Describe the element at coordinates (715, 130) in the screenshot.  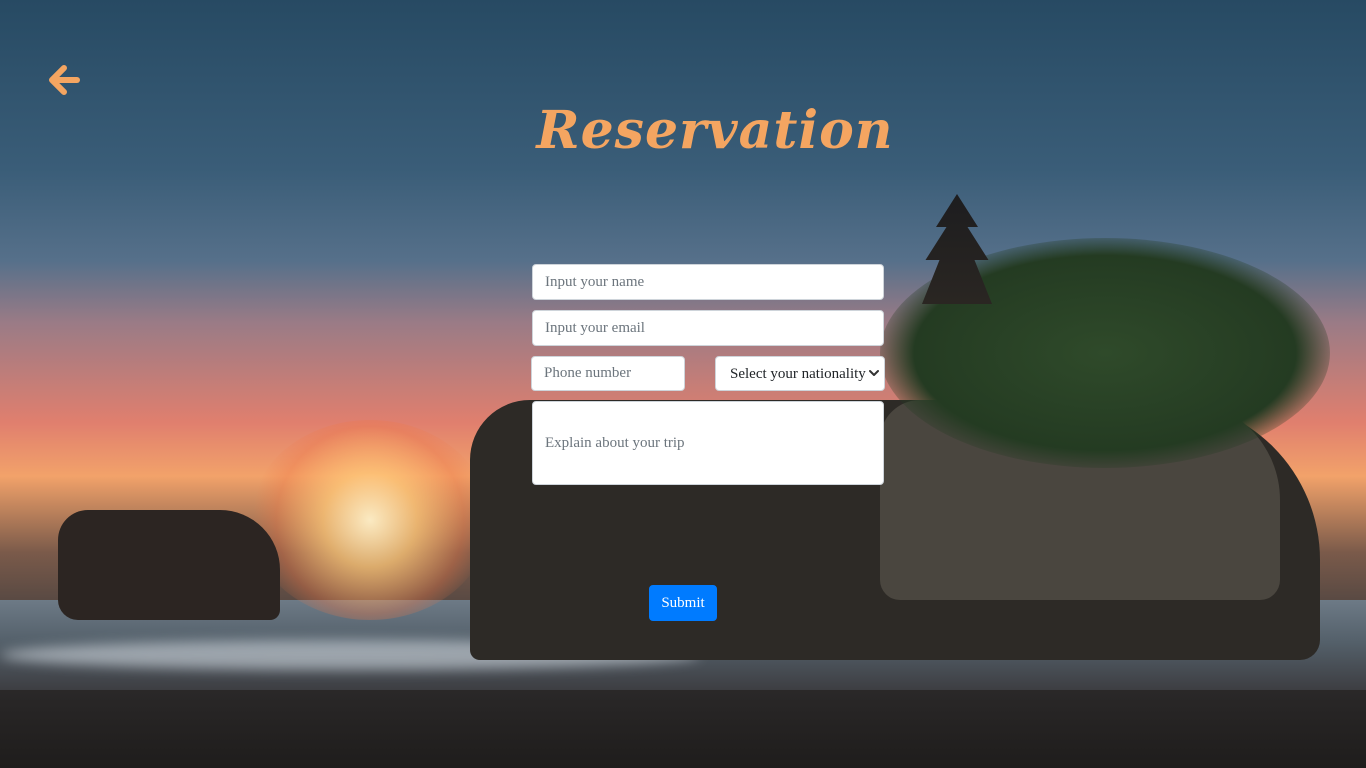
I see `page-title: Reservation` at that location.